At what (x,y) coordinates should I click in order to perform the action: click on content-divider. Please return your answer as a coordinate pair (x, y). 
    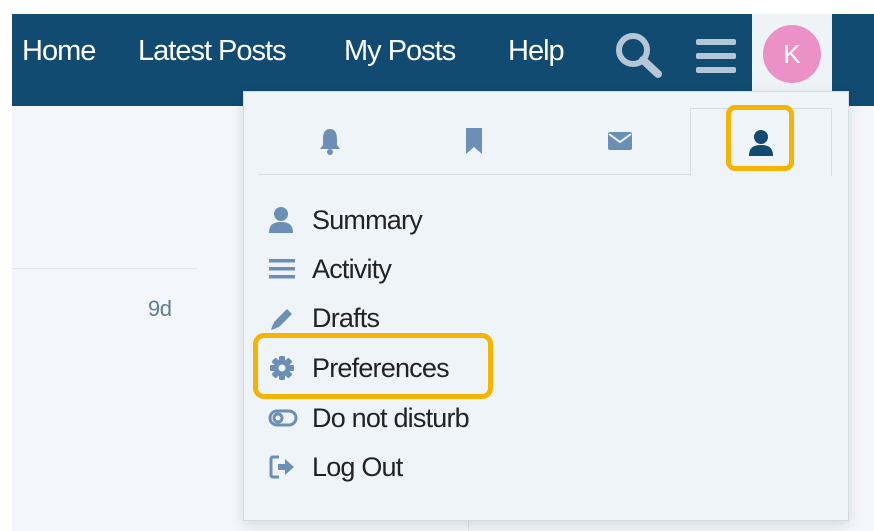
    Looking at the image, I should click on (104, 268).